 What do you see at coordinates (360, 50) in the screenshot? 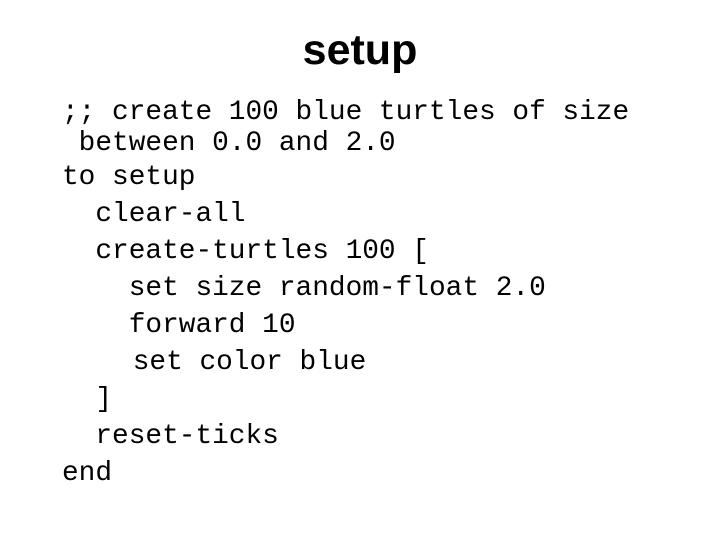
I see `slide-title: setup` at bounding box center [360, 50].